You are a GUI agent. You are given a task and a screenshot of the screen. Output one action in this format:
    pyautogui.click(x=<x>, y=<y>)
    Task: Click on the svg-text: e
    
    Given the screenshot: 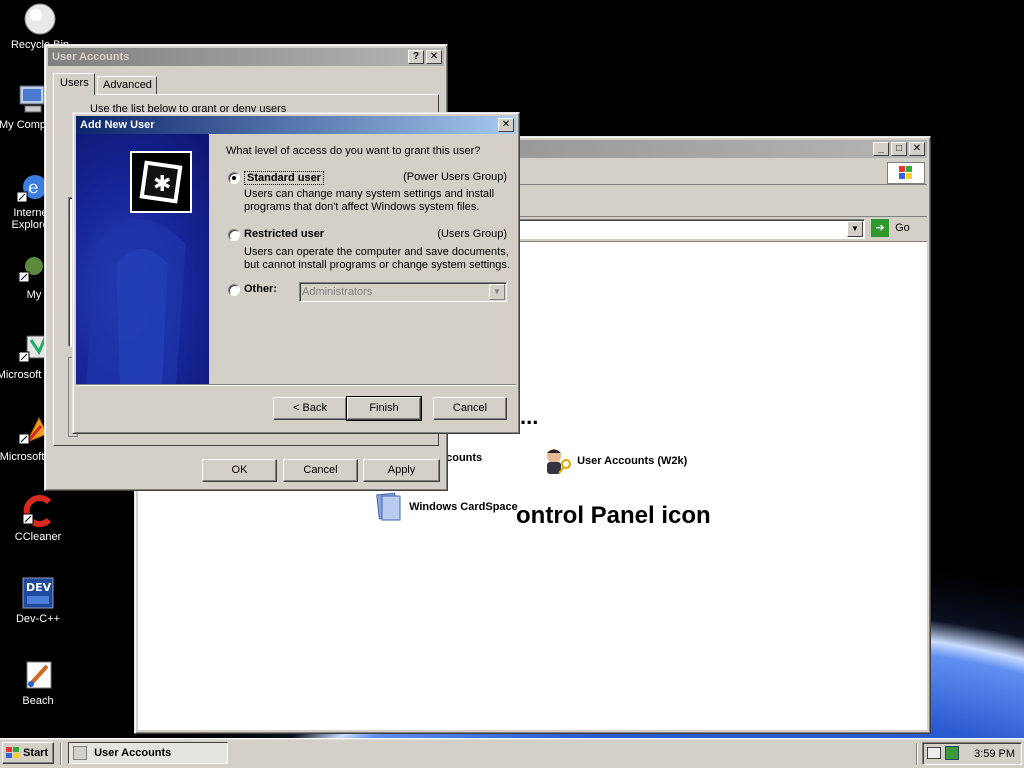 What is the action you would take?
    pyautogui.click(x=33, y=187)
    